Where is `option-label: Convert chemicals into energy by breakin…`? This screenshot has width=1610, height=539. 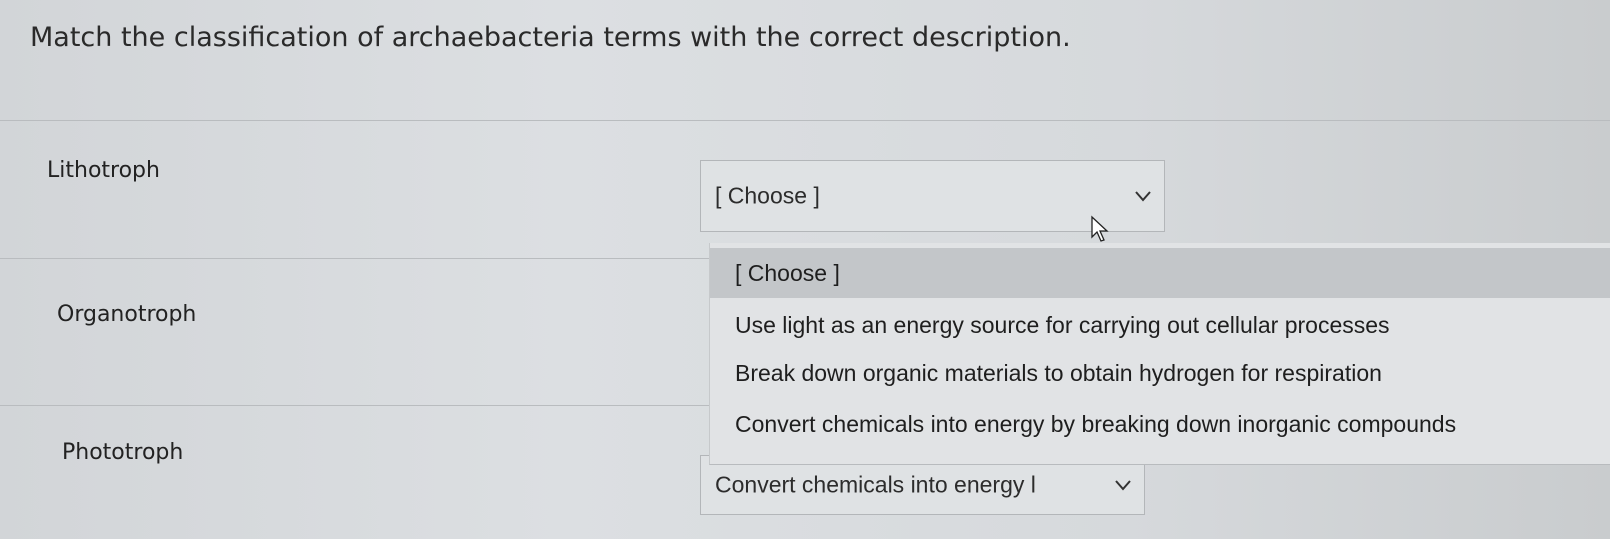 option-label: Convert chemicals into energy by breakin… is located at coordinates (1096, 423).